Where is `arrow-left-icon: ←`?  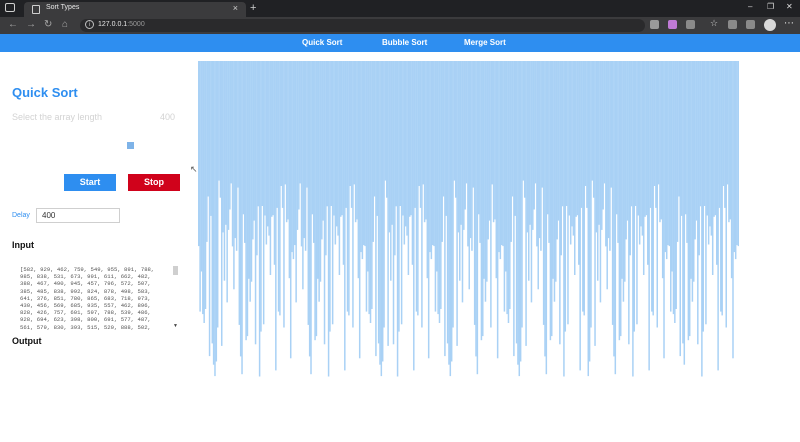 arrow-left-icon: ← is located at coordinates (13, 24).